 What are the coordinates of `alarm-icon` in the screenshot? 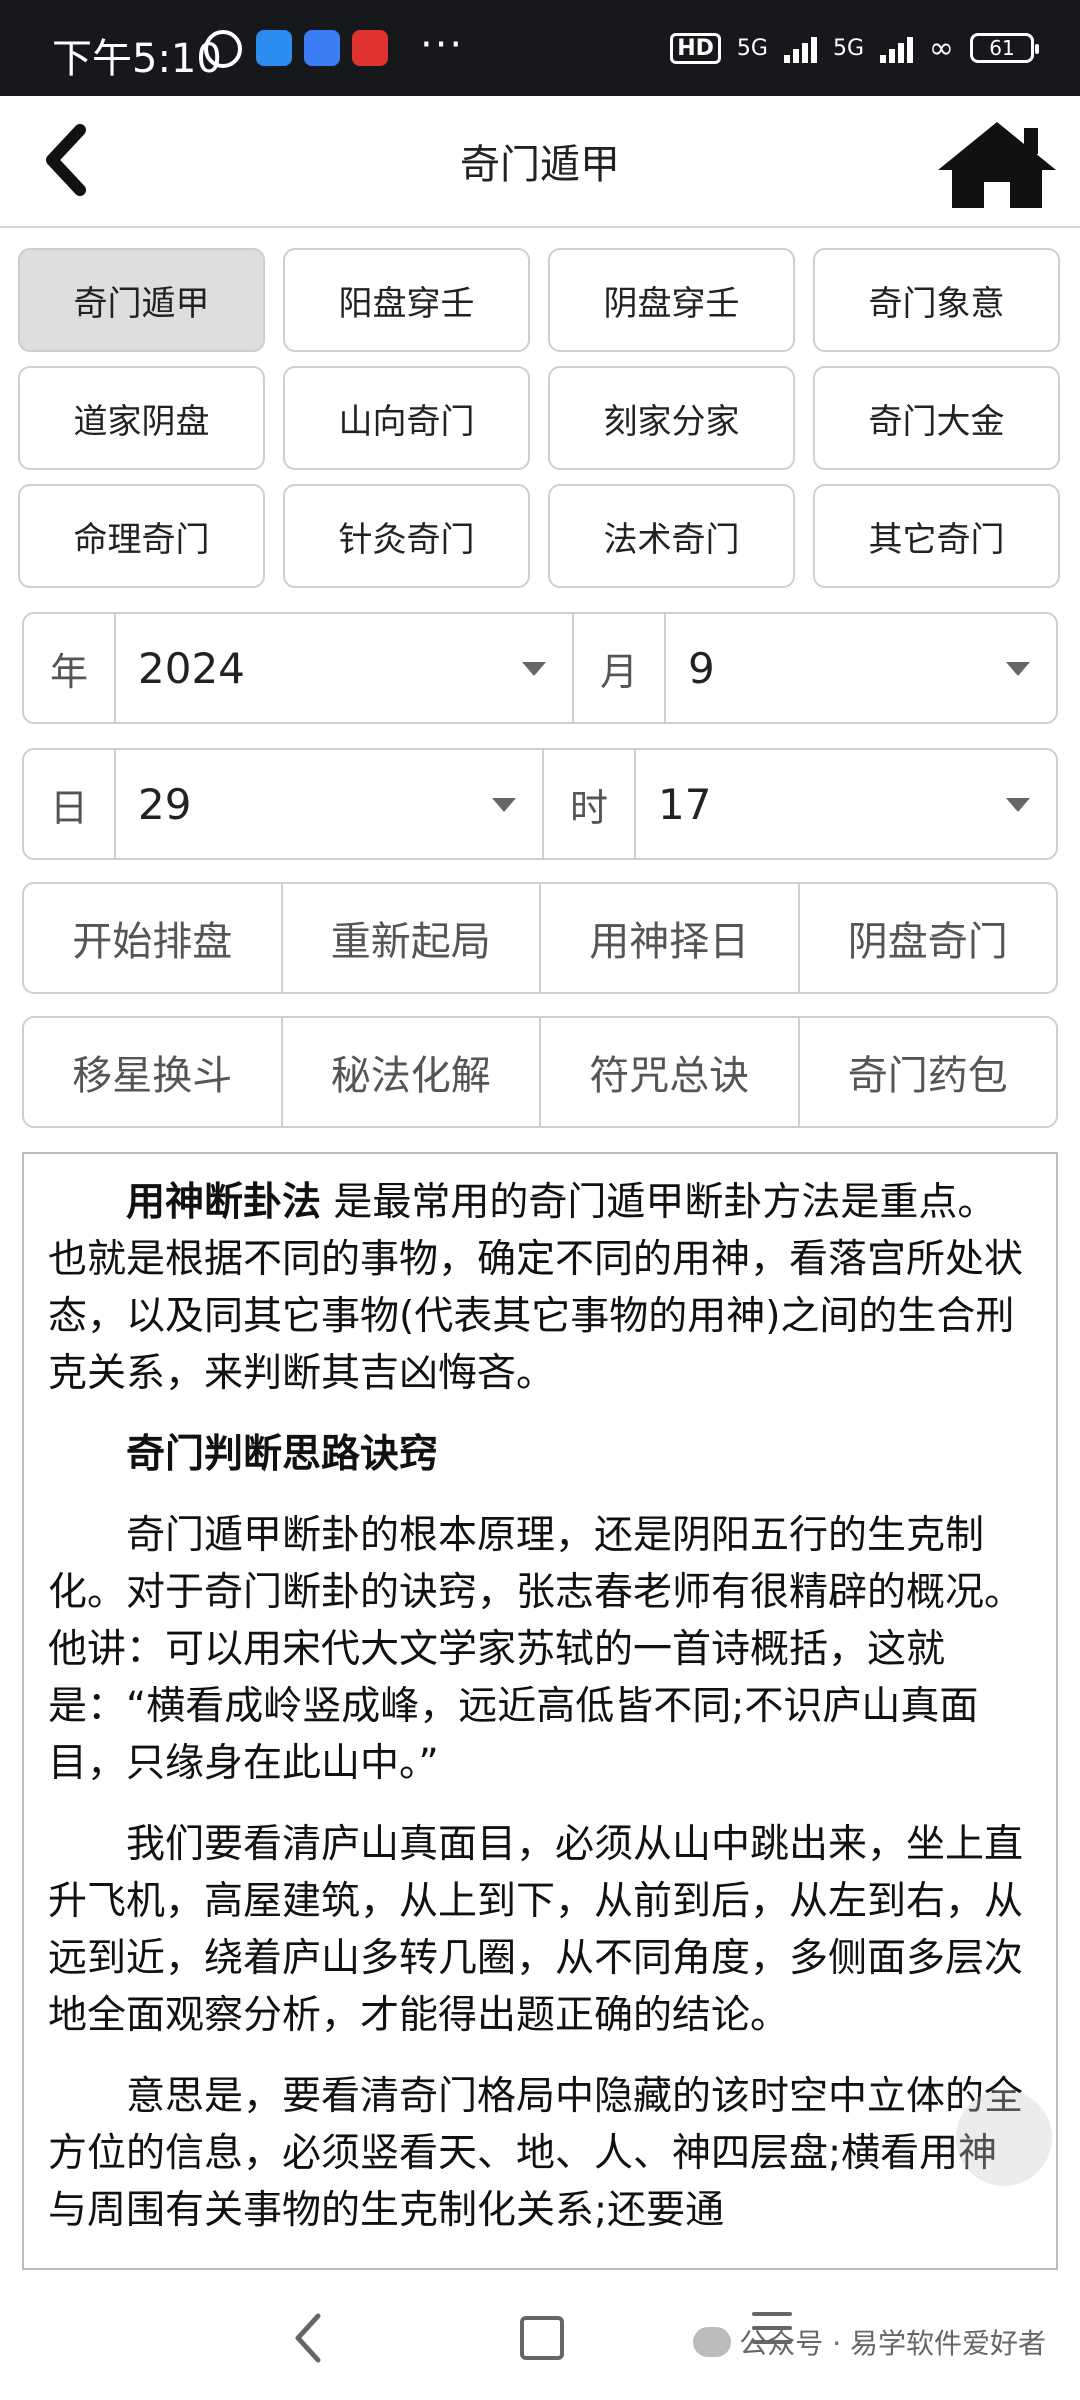 It's located at (223, 49).